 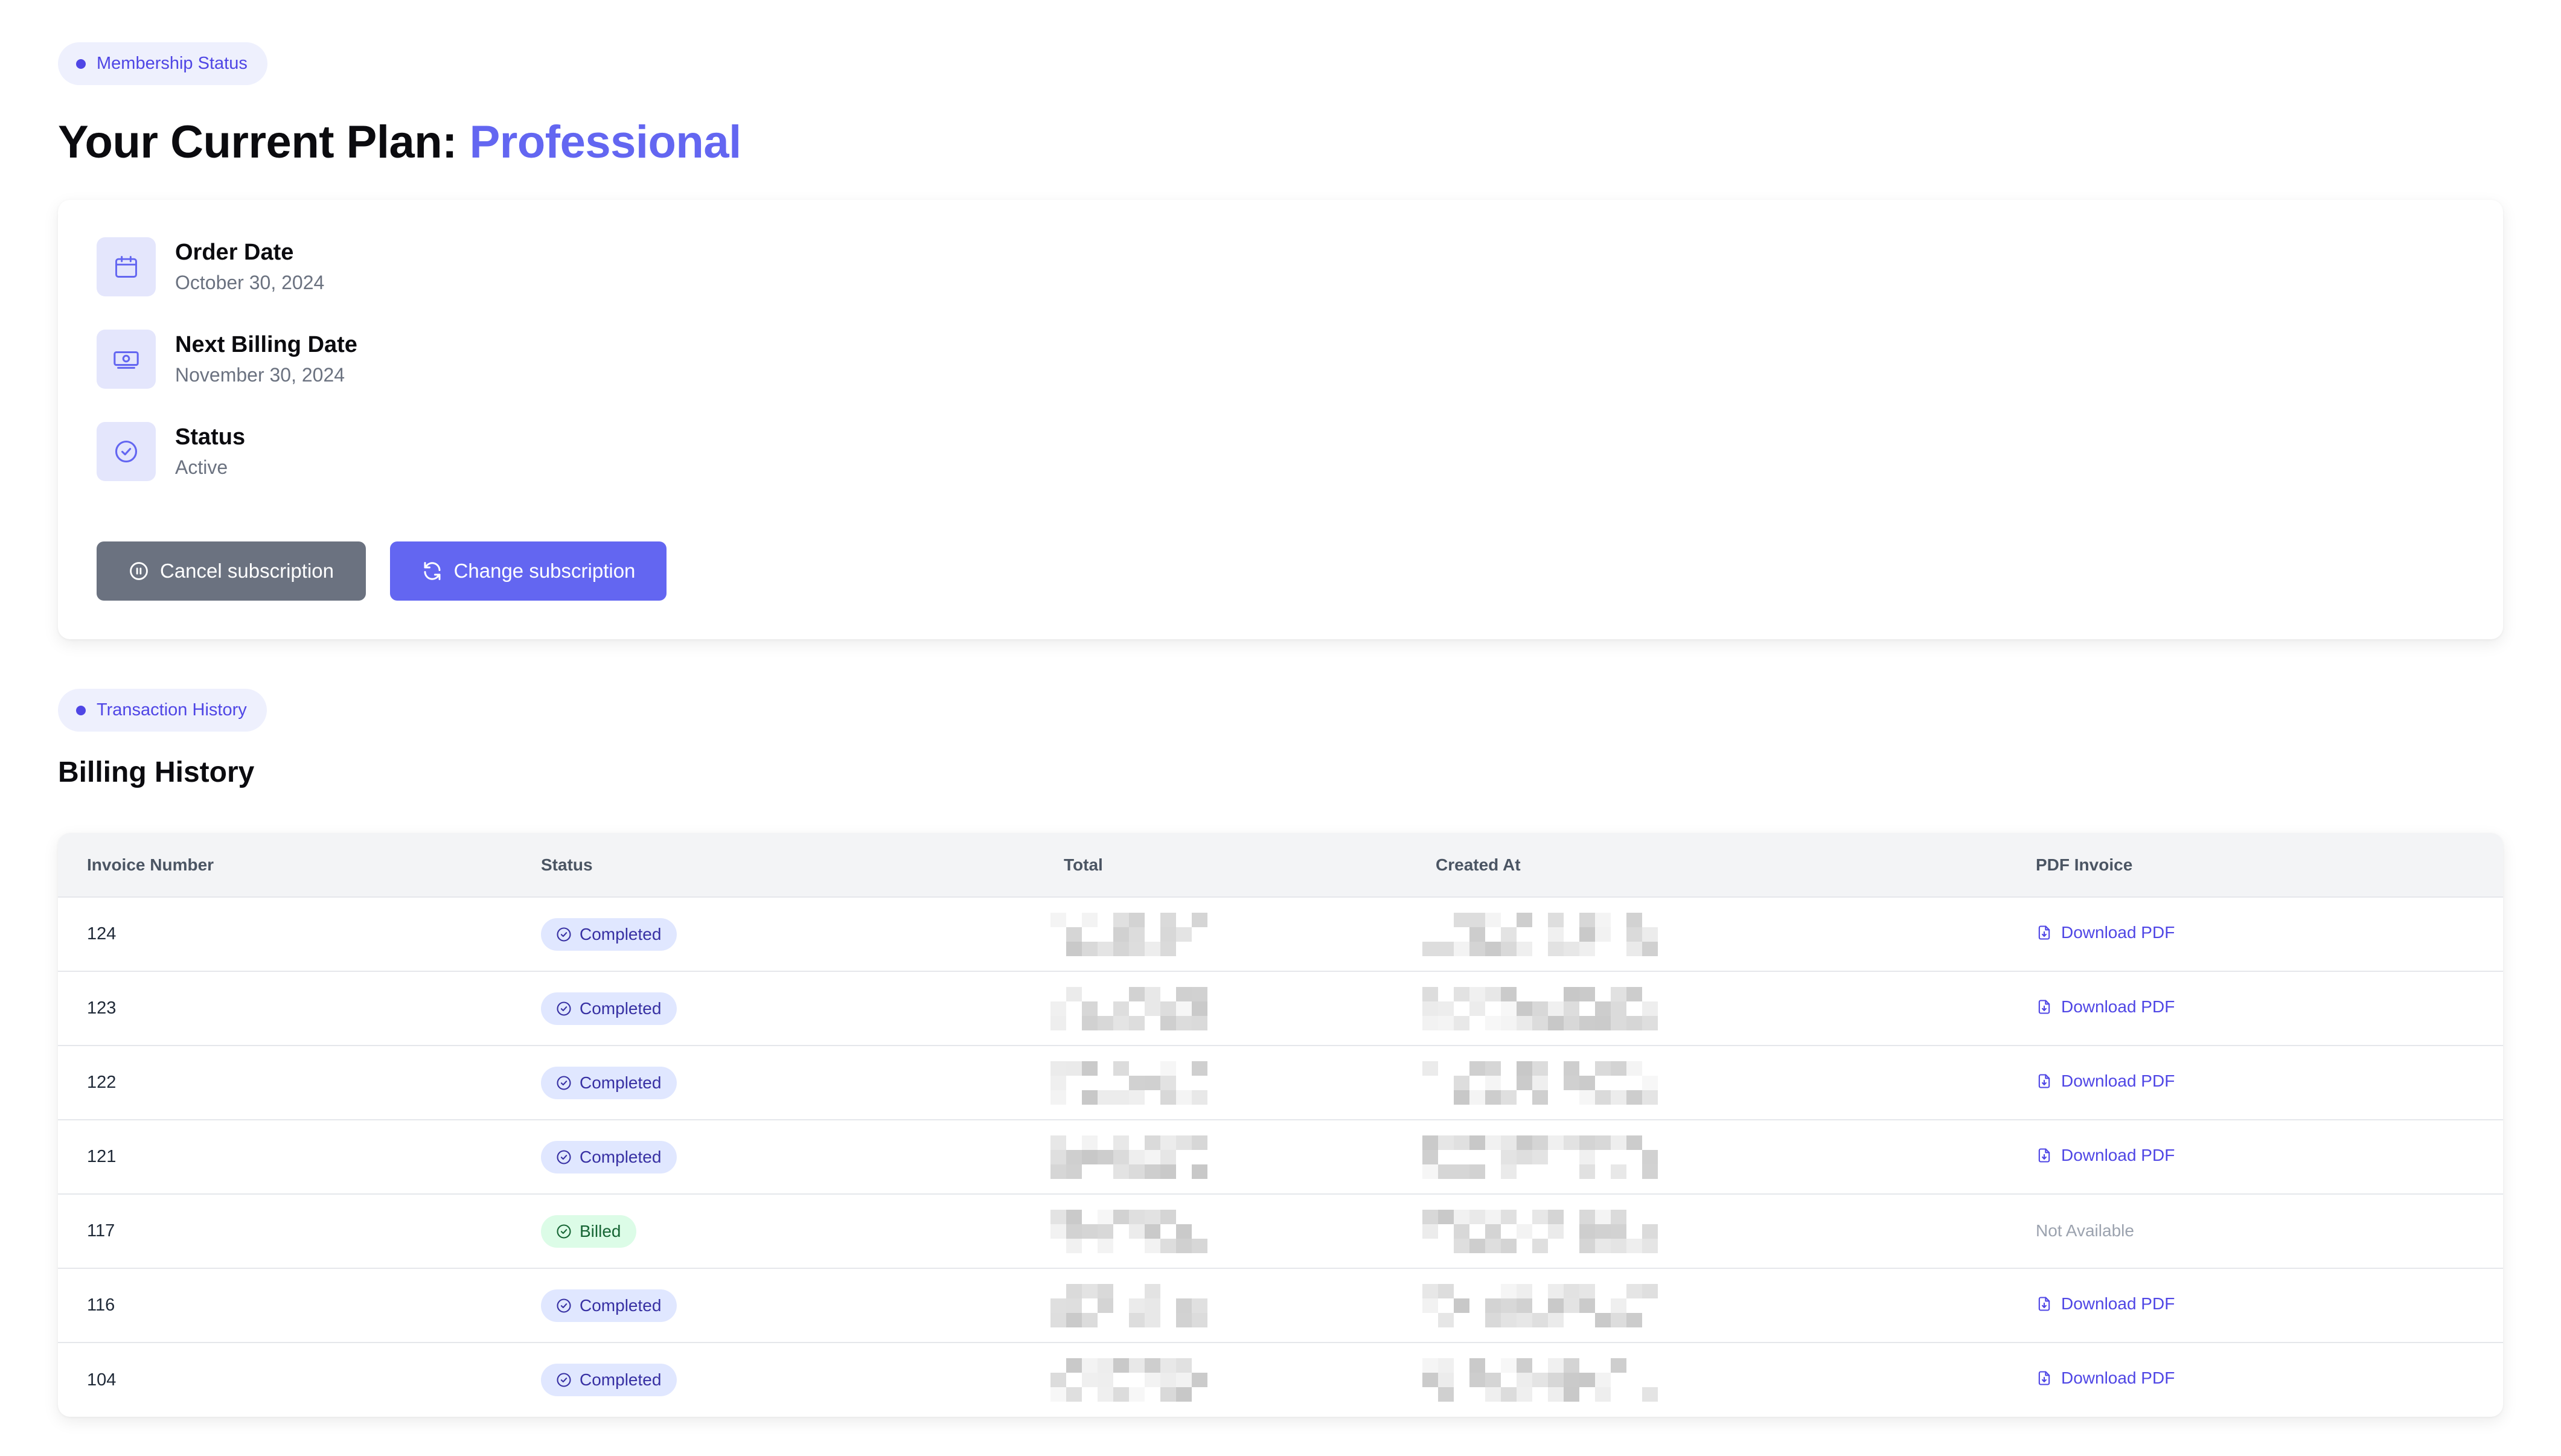 I want to click on column-header-status: Status, so click(x=567, y=864).